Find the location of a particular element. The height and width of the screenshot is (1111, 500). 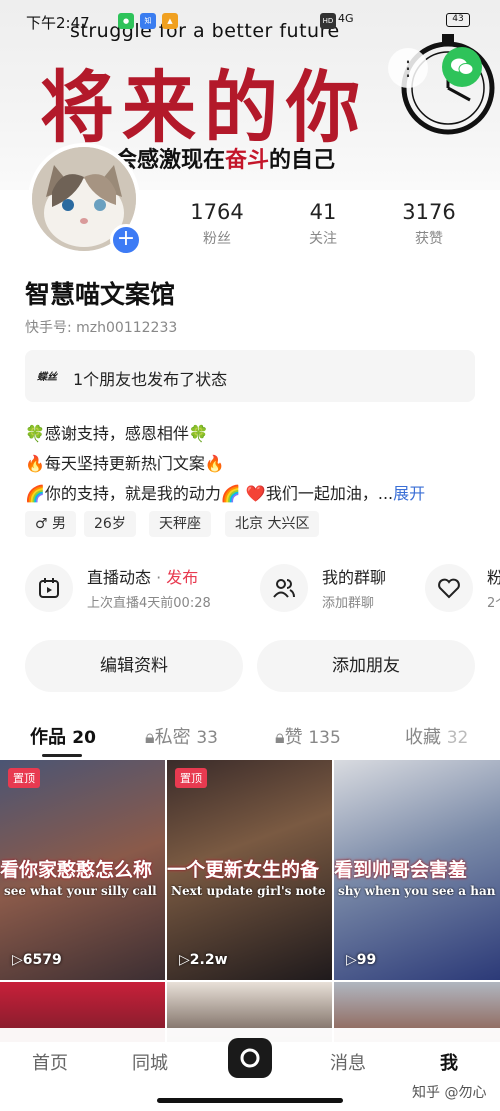

fans-title: 粉 is located at coordinates (493, 577).